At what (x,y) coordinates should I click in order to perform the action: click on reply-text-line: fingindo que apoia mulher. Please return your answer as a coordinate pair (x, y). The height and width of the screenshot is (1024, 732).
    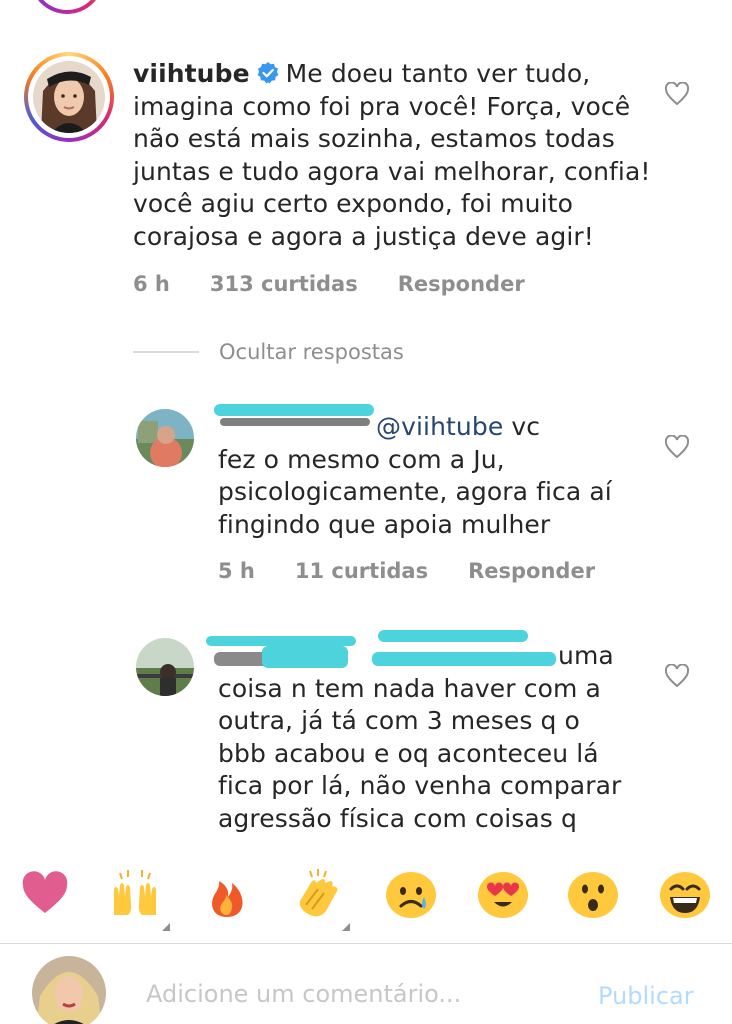
    Looking at the image, I should click on (384, 524).